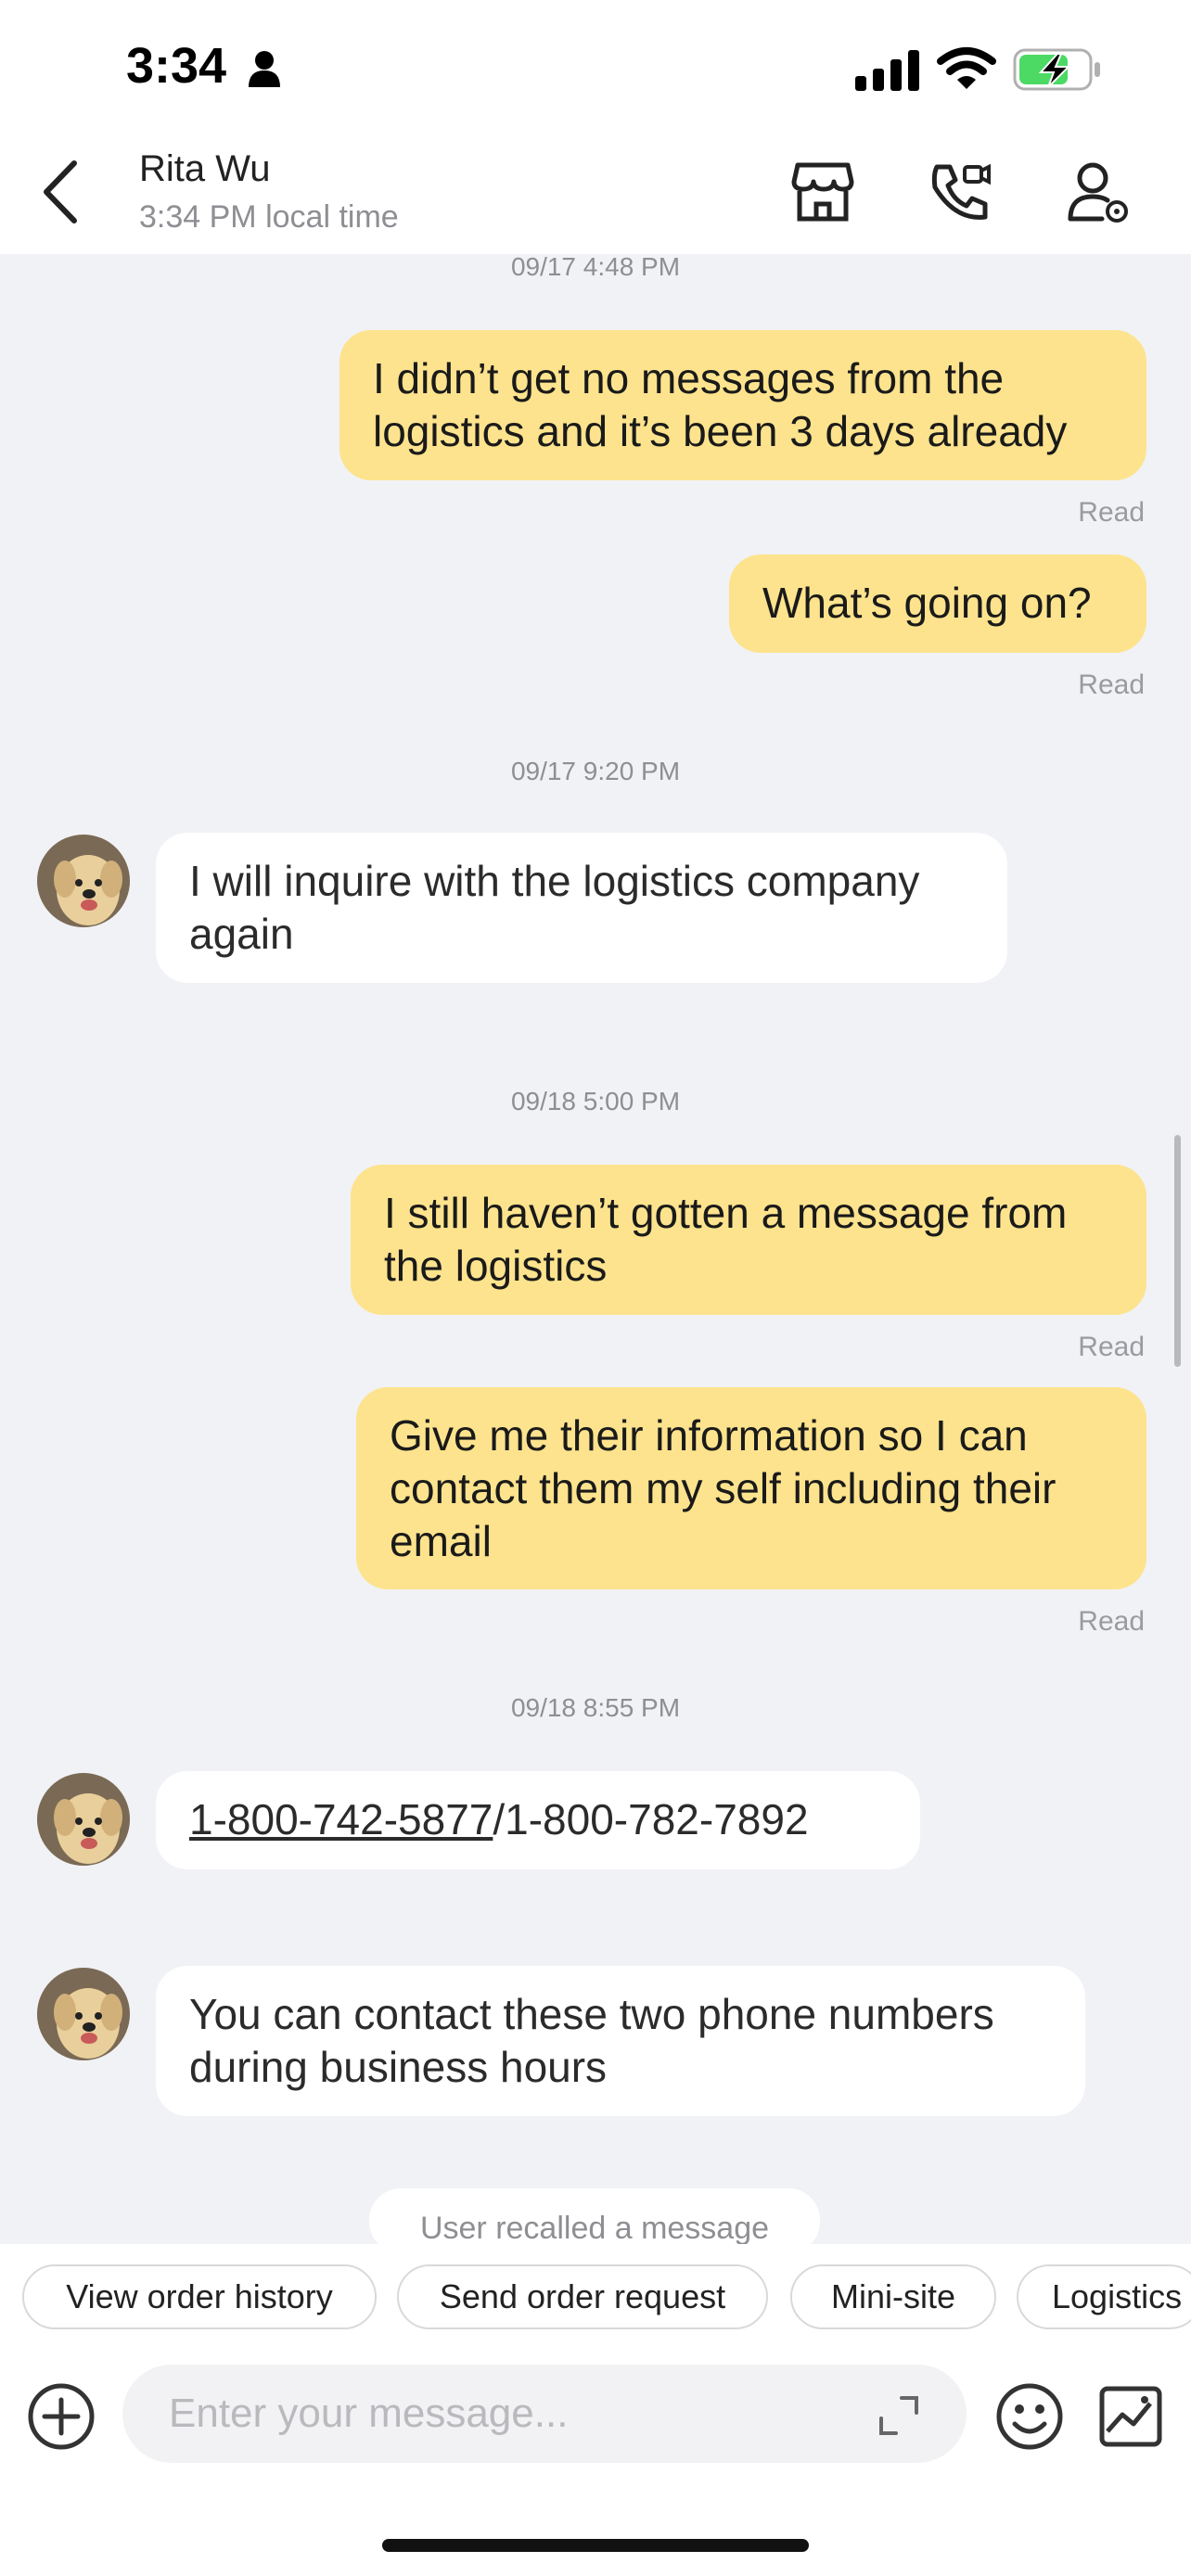  Describe the element at coordinates (1056, 69) in the screenshot. I see `battery-icon` at that location.